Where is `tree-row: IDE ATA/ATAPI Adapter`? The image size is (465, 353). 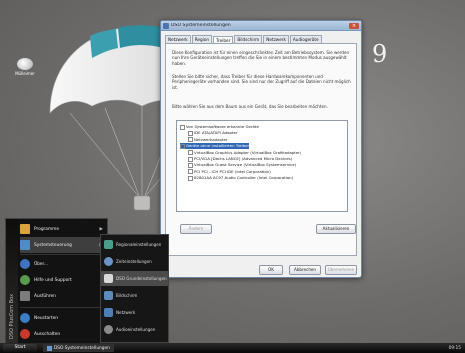
tree-row: IDE ATA/ATAPI Adapter is located at coordinates (213, 133).